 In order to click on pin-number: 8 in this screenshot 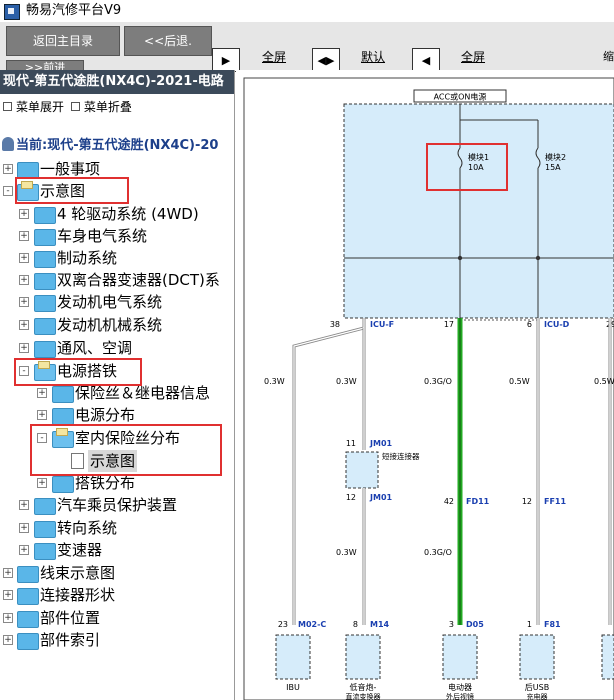, I will do `click(355, 624)`.